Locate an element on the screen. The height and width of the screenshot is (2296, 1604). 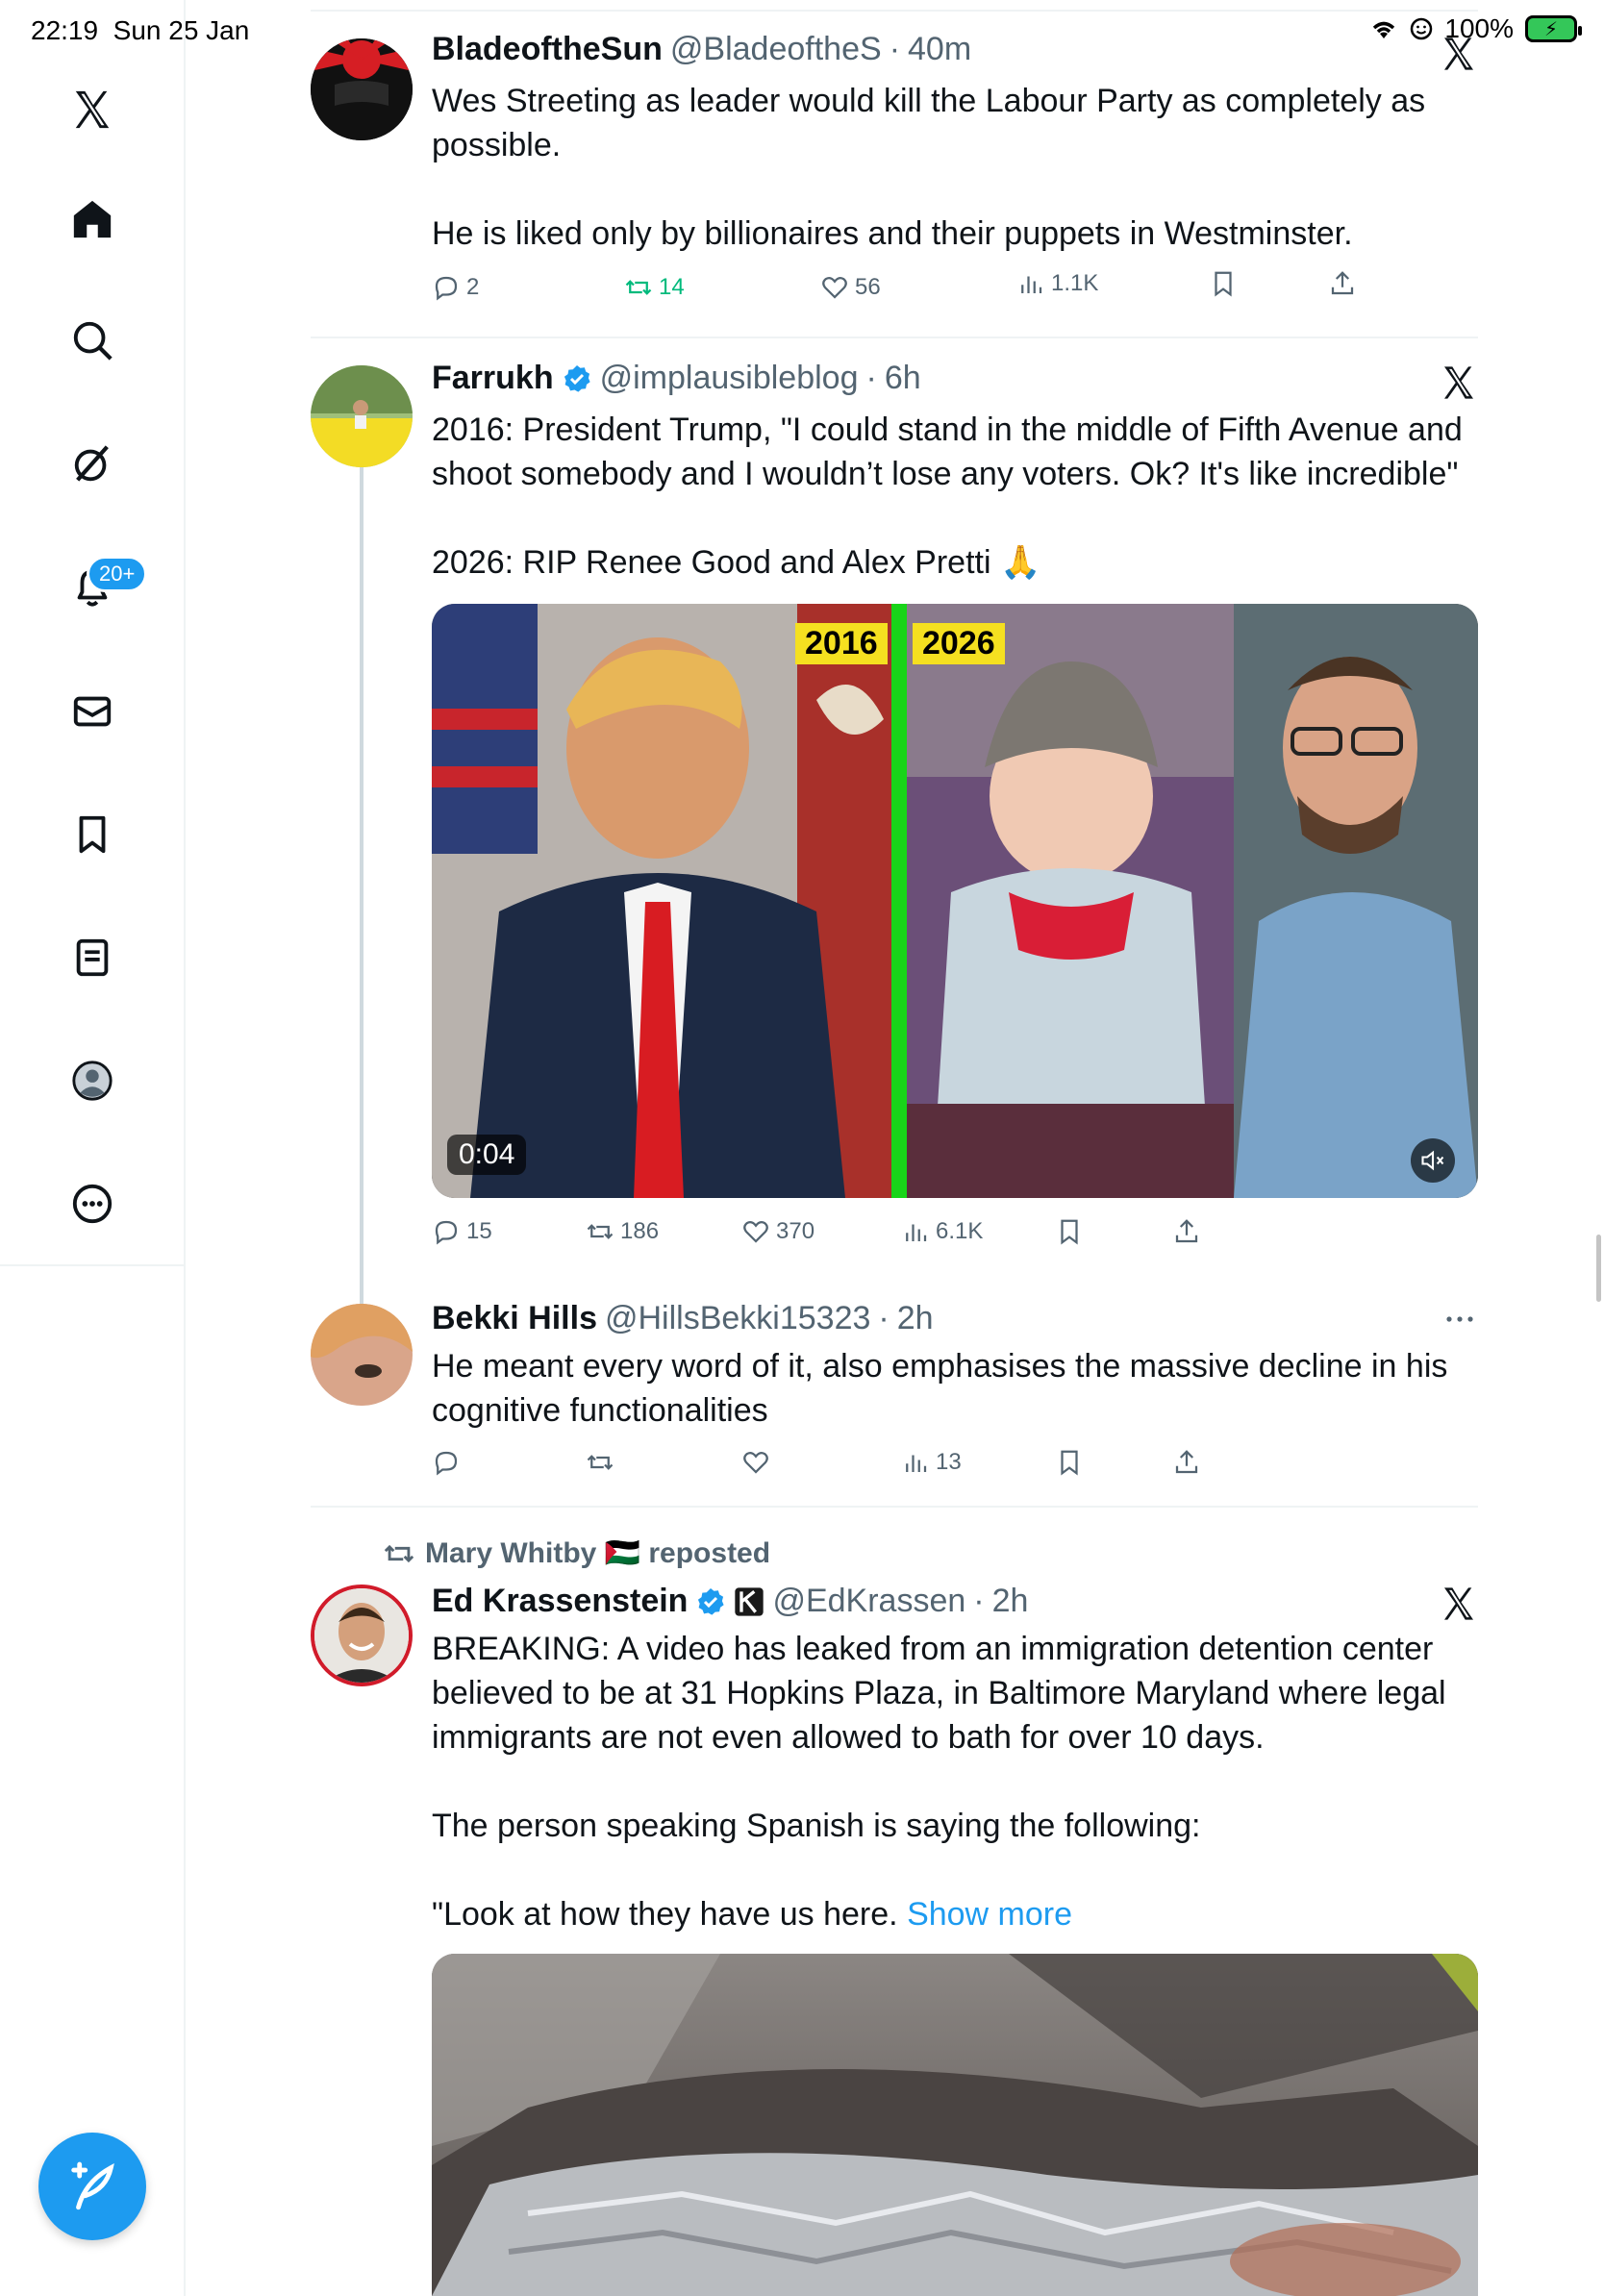
show-more-link: Show more is located at coordinates (989, 1914).